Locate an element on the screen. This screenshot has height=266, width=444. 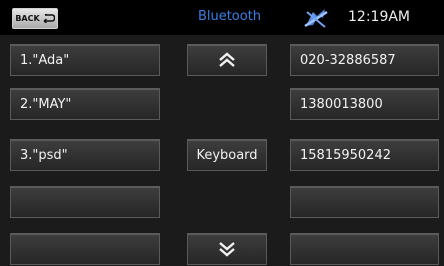
keyboard-label: Keyboard is located at coordinates (227, 155).